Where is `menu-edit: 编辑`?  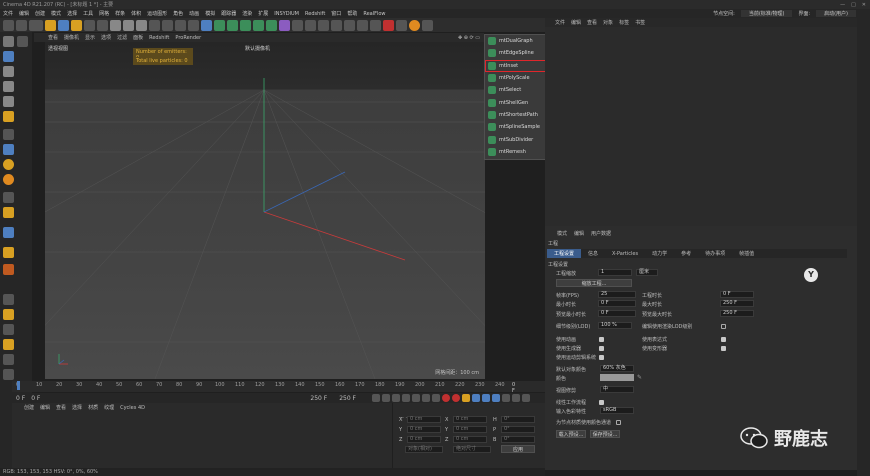 menu-edit: 编辑 is located at coordinates (24, 13).